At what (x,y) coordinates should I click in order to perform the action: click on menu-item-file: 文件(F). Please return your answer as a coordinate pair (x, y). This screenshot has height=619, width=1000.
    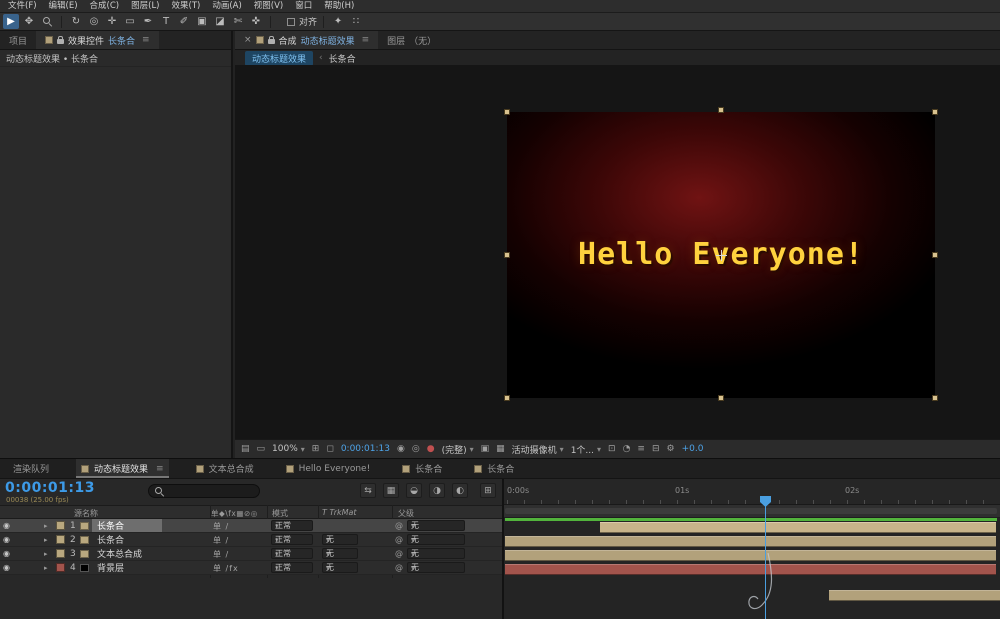
    Looking at the image, I should click on (22, 6).